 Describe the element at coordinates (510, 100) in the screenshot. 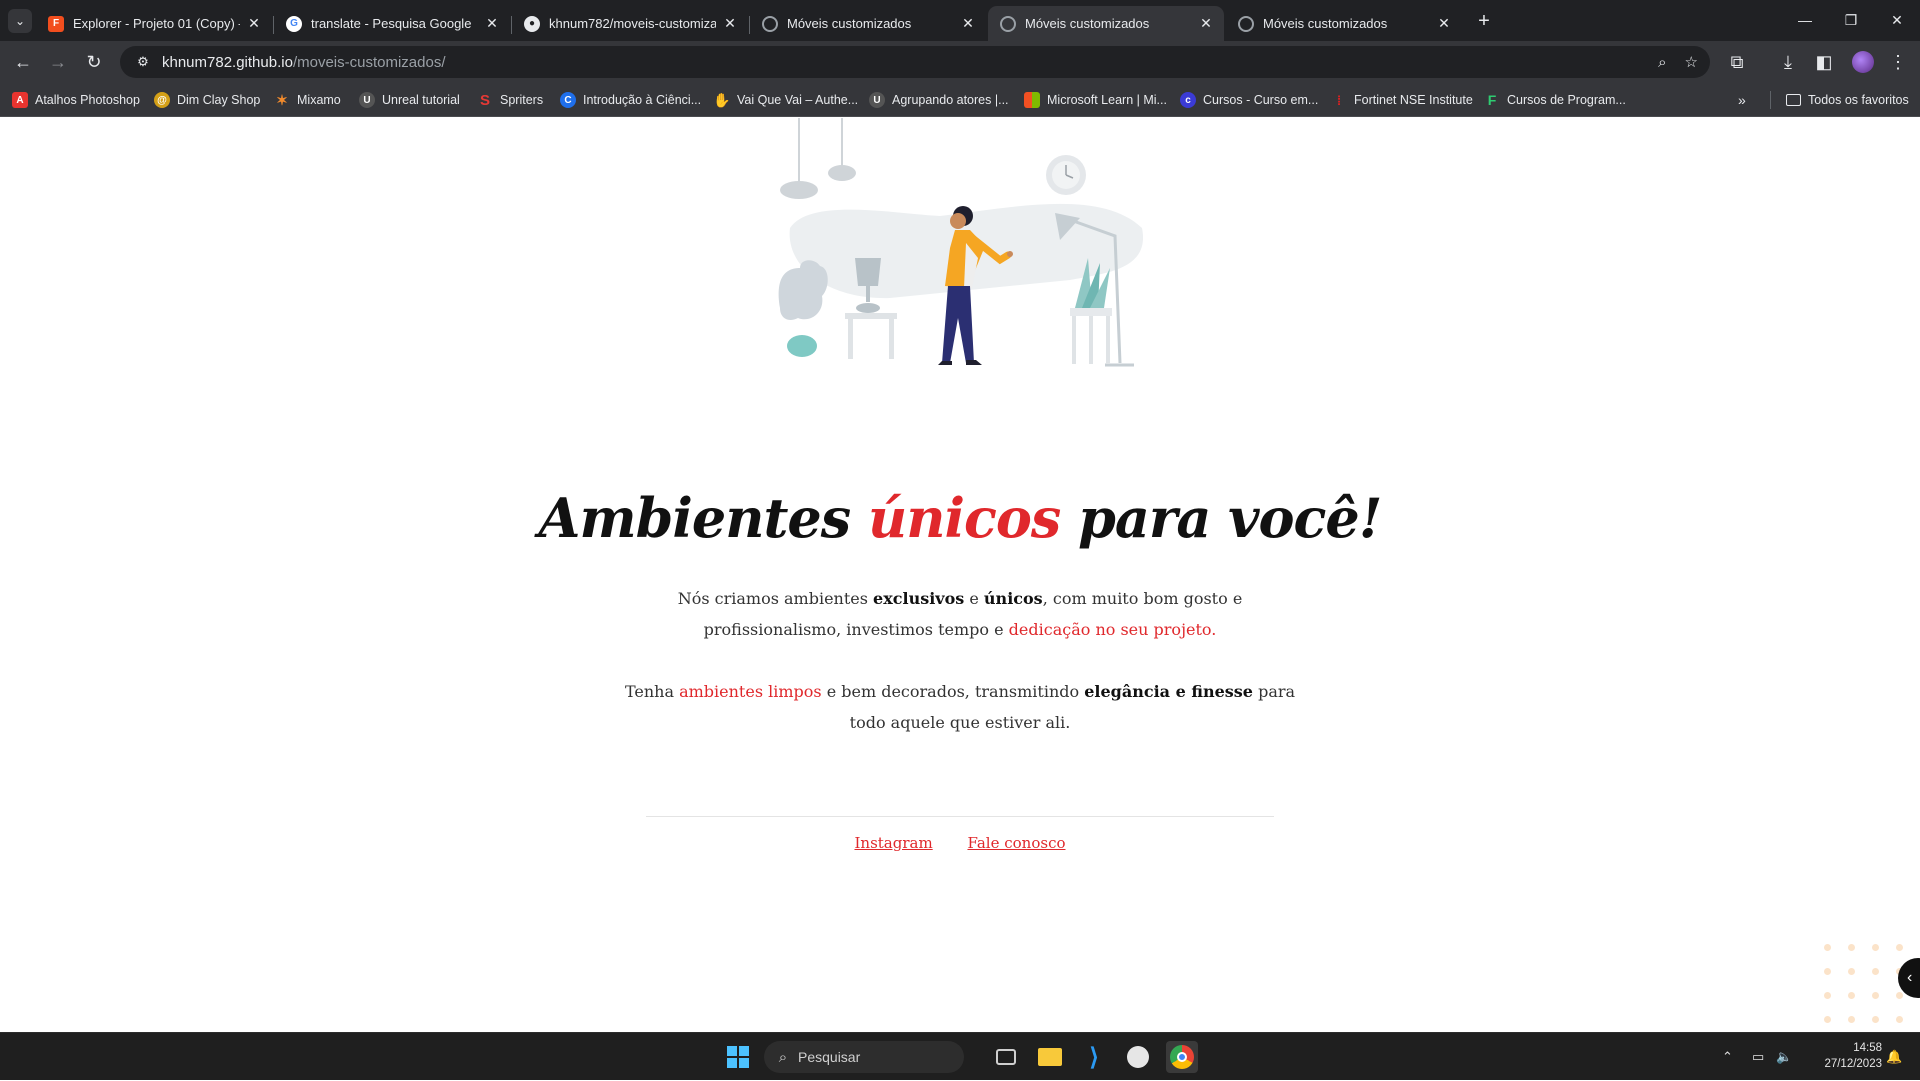

I see `bookmark-item: S Spriters` at that location.